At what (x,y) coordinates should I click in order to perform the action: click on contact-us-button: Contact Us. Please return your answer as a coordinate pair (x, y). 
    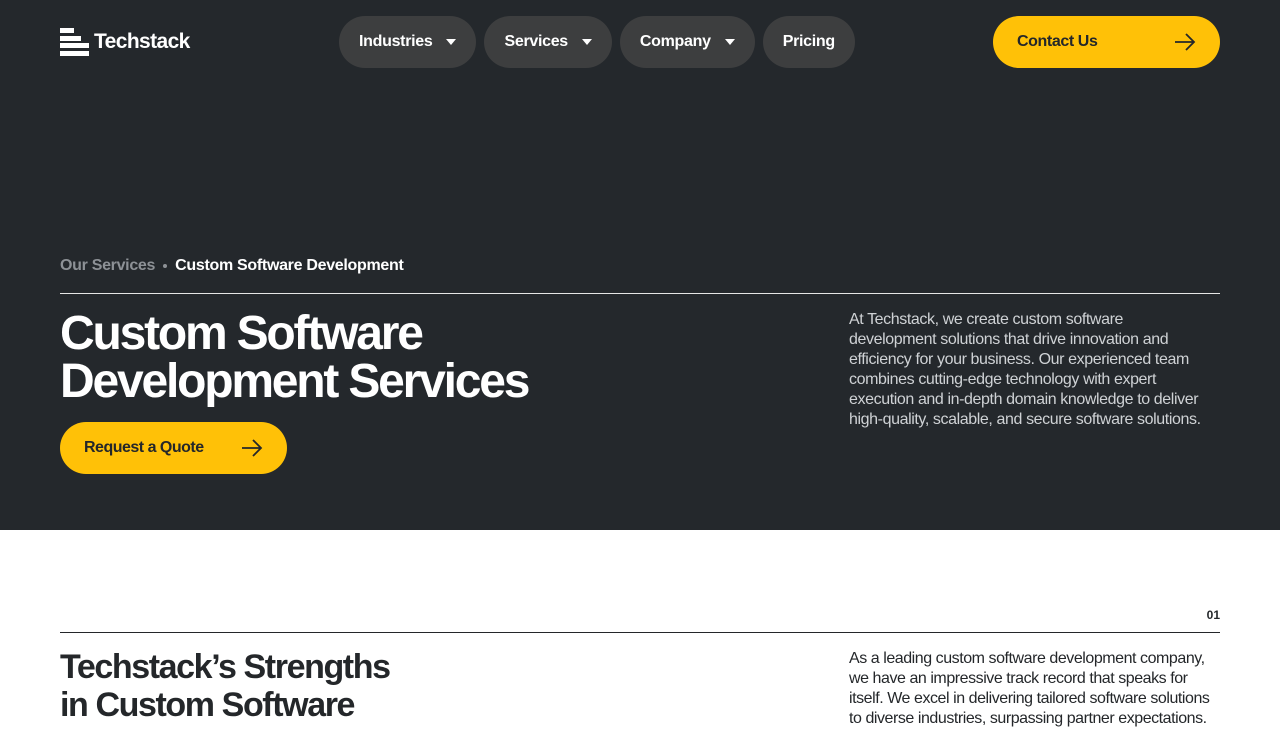
    Looking at the image, I should click on (1106, 42).